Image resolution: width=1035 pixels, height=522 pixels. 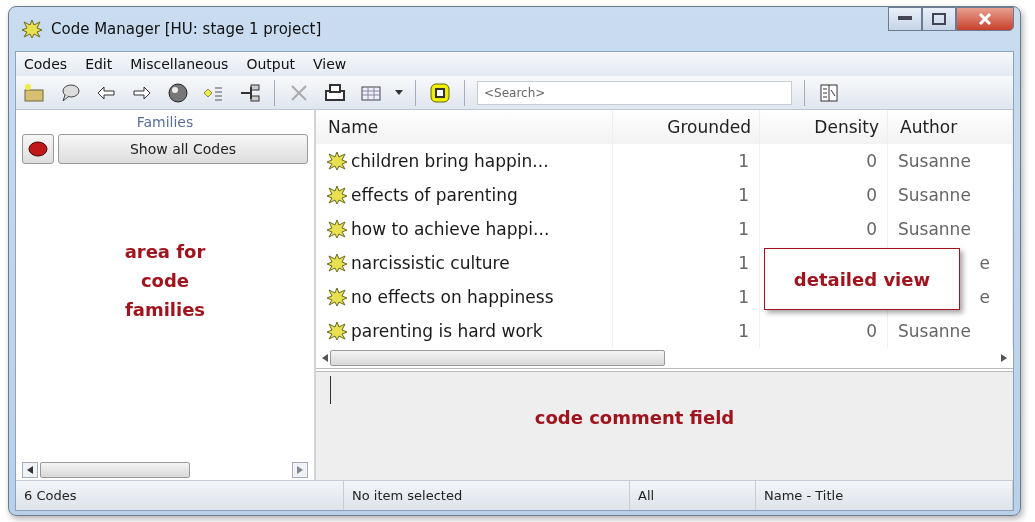 What do you see at coordinates (271, 64) in the screenshot?
I see `menu-item: Output` at bounding box center [271, 64].